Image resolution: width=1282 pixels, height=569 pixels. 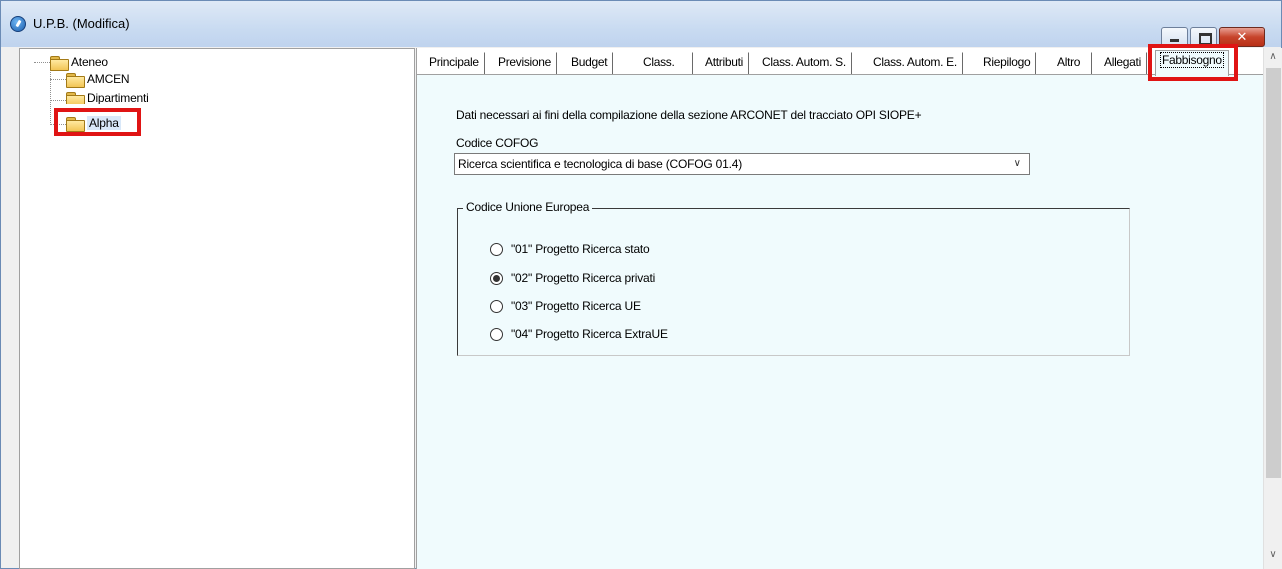 What do you see at coordinates (1017, 163) in the screenshot?
I see `chevron-down-icon: ∨` at bounding box center [1017, 163].